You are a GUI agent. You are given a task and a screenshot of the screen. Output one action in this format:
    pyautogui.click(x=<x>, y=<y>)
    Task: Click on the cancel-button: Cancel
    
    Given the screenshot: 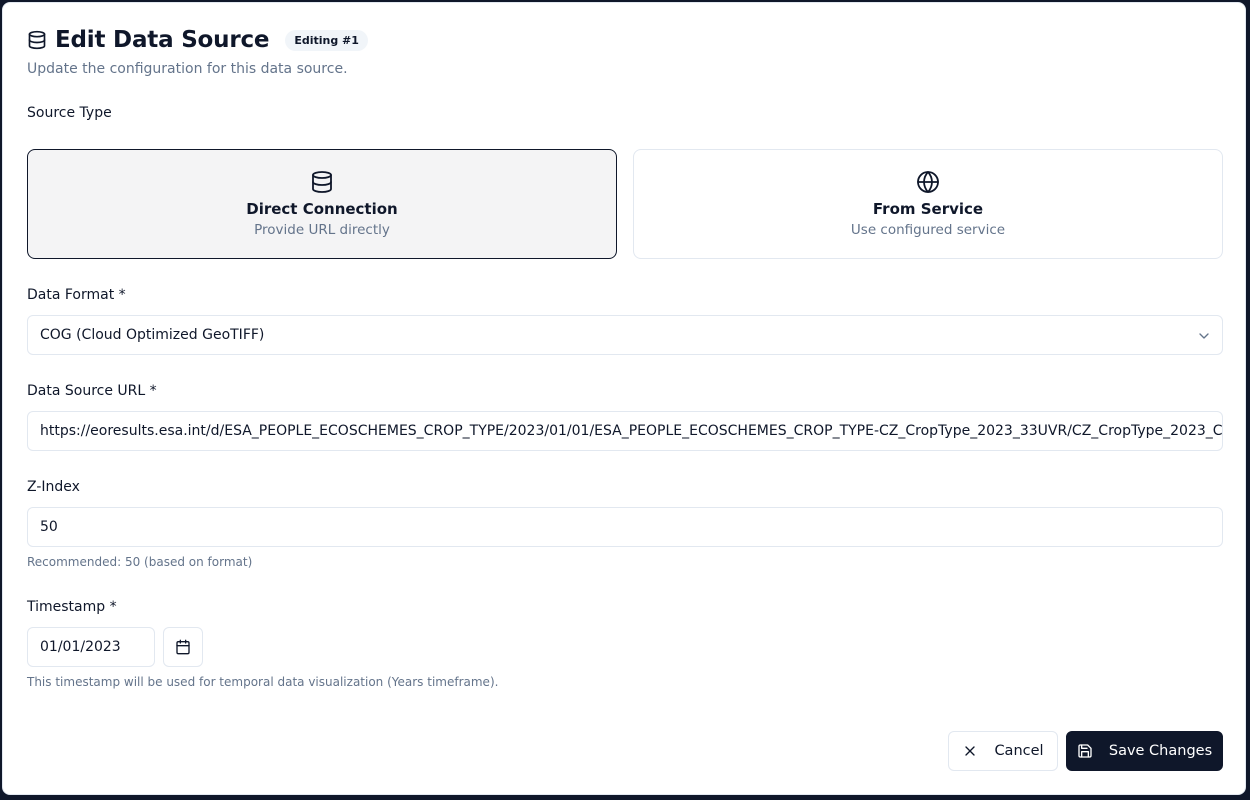 What is the action you would take?
    pyautogui.click(x=1003, y=751)
    